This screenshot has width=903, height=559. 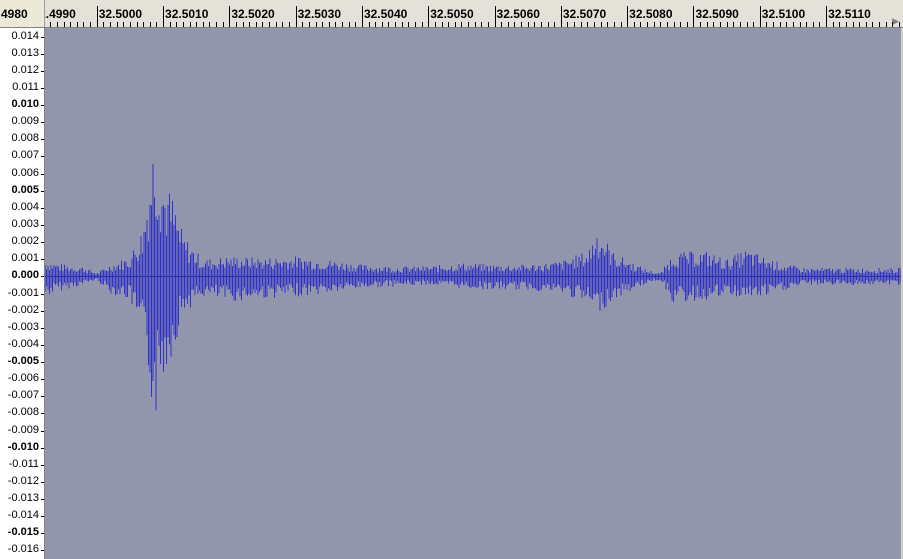 I want to click on amplitude-label: 0.007, so click(x=25, y=155).